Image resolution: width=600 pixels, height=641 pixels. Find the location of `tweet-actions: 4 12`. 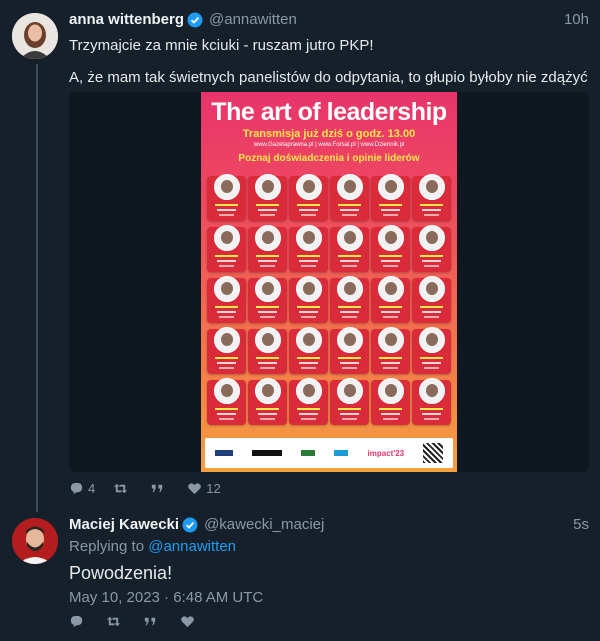

tweet-actions: 4 12 is located at coordinates (154, 488).